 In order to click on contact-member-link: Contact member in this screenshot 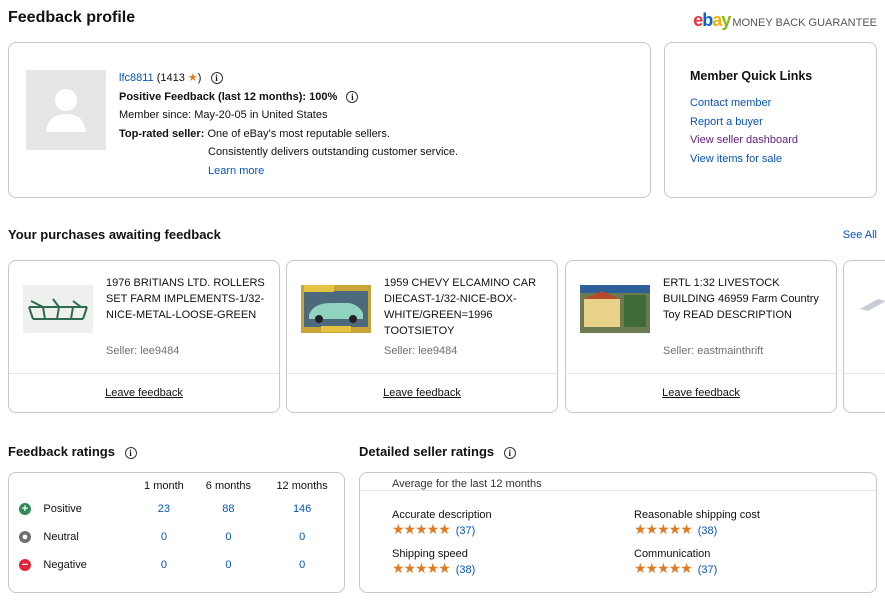, I will do `click(730, 103)`.